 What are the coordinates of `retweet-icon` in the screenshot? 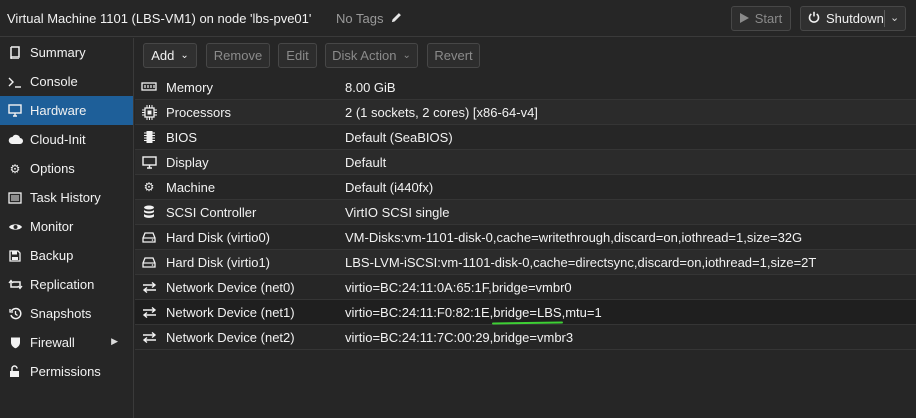 It's located at (15, 284).